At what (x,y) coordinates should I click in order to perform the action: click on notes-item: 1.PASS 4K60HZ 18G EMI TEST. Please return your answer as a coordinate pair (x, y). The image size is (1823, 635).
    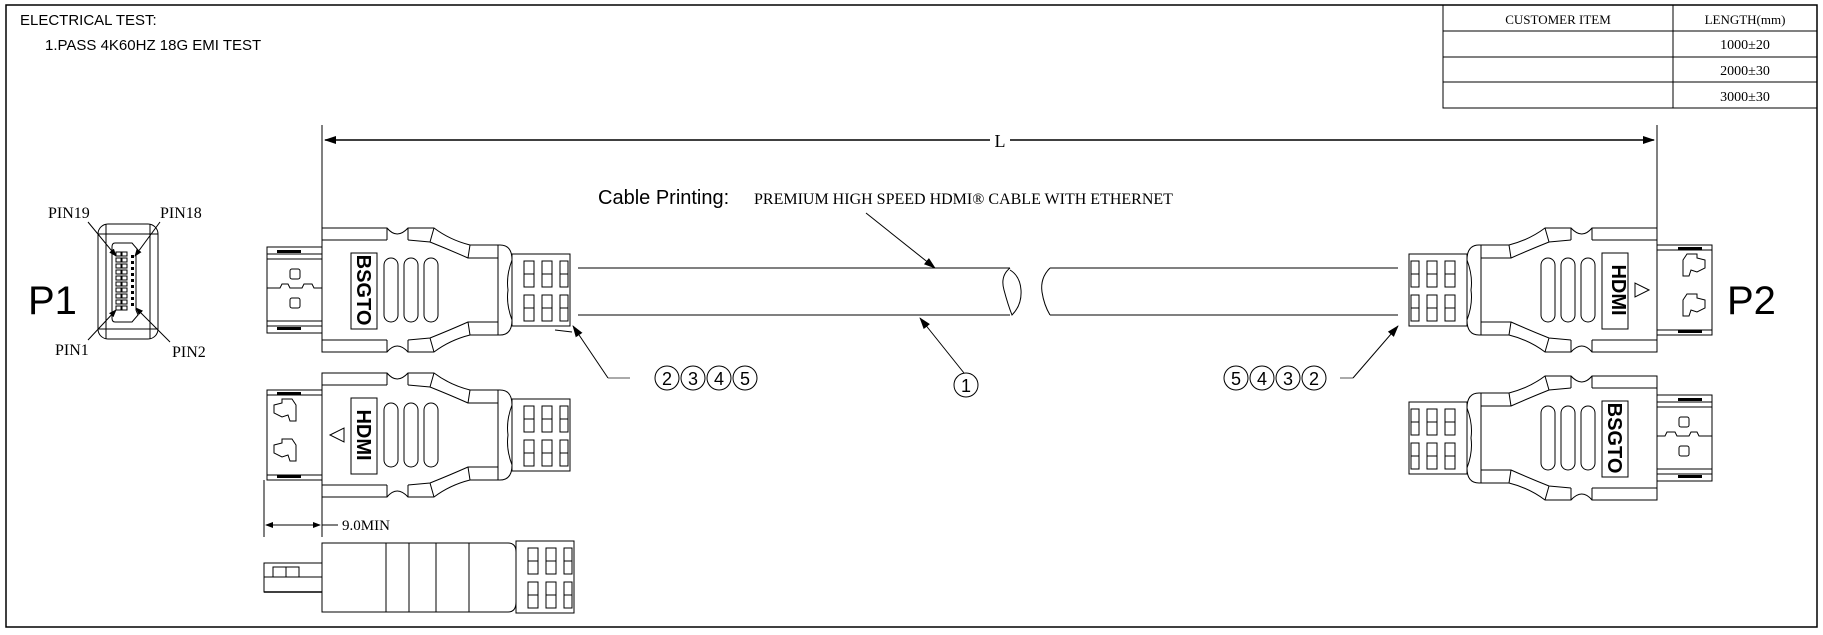
    Looking at the image, I should click on (153, 45).